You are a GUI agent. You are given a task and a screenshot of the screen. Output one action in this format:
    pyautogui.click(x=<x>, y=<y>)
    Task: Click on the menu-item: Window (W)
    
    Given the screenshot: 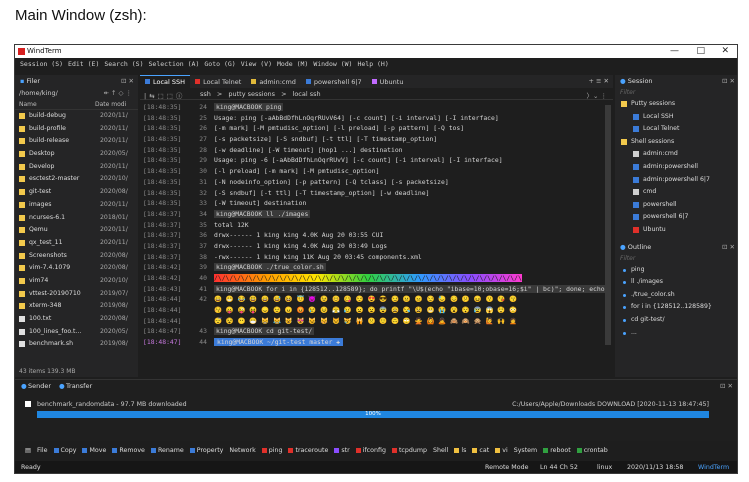 What is the action you would take?
    pyautogui.click(x=332, y=64)
    